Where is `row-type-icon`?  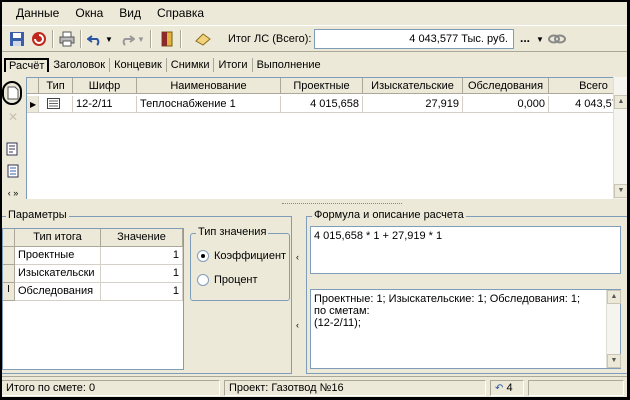 row-type-icon is located at coordinates (56, 104).